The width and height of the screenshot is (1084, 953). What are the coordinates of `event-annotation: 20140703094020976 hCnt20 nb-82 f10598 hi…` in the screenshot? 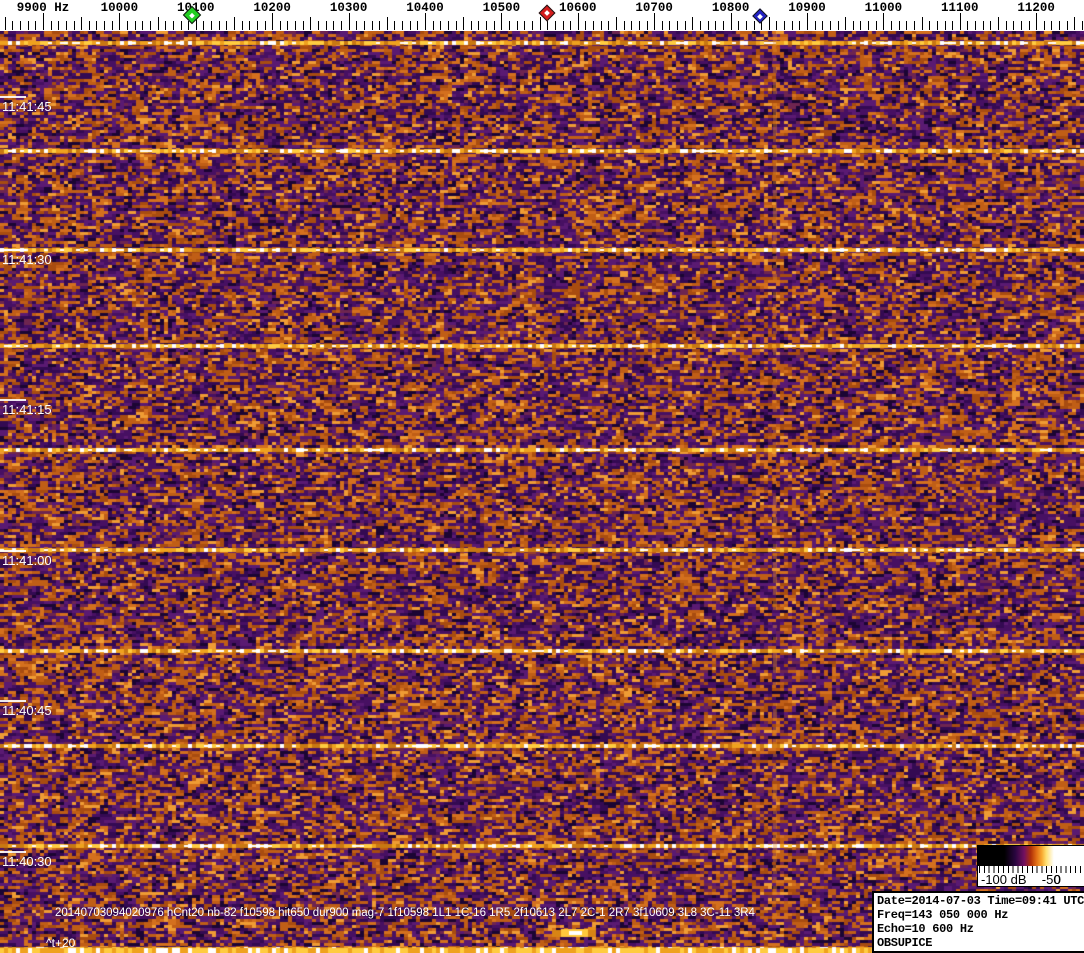 It's located at (405, 913).